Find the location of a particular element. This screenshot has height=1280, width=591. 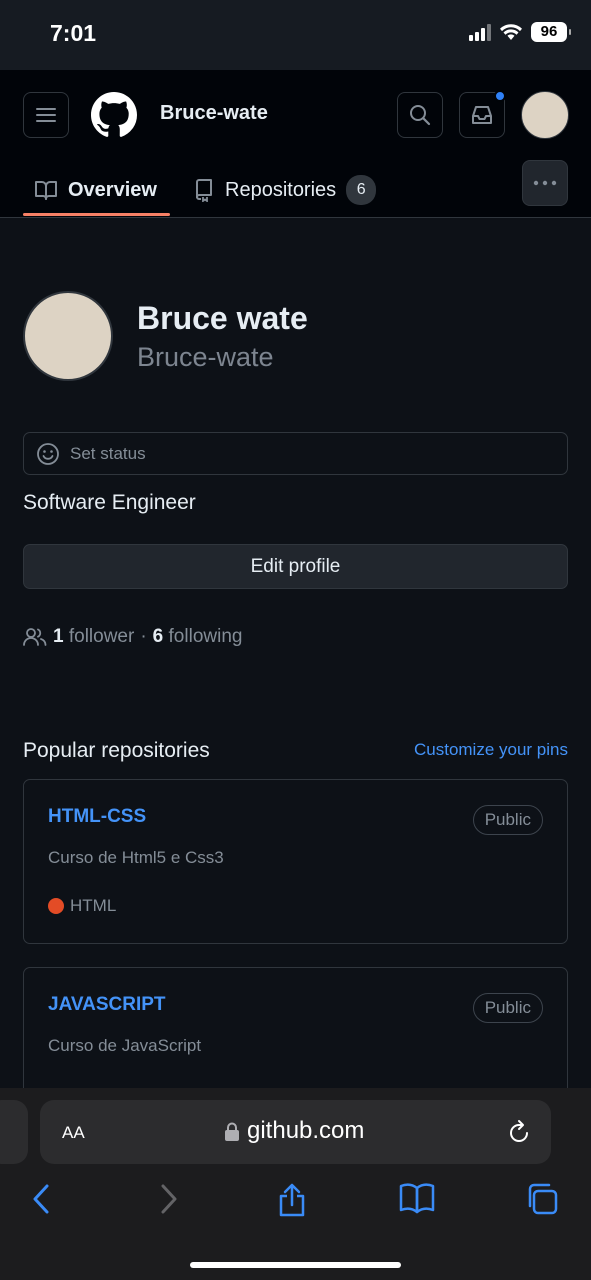

github-header: Bruce-wate Overview Repositories 6 is located at coordinates (295, 144).